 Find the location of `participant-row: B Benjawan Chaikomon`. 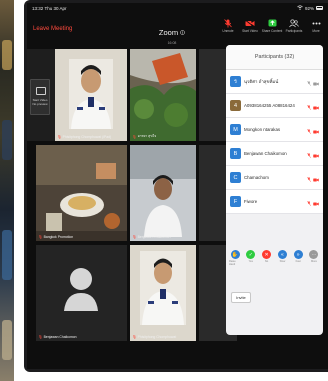

participant-row: B Benjawan Chaikomon is located at coordinates (274, 154).